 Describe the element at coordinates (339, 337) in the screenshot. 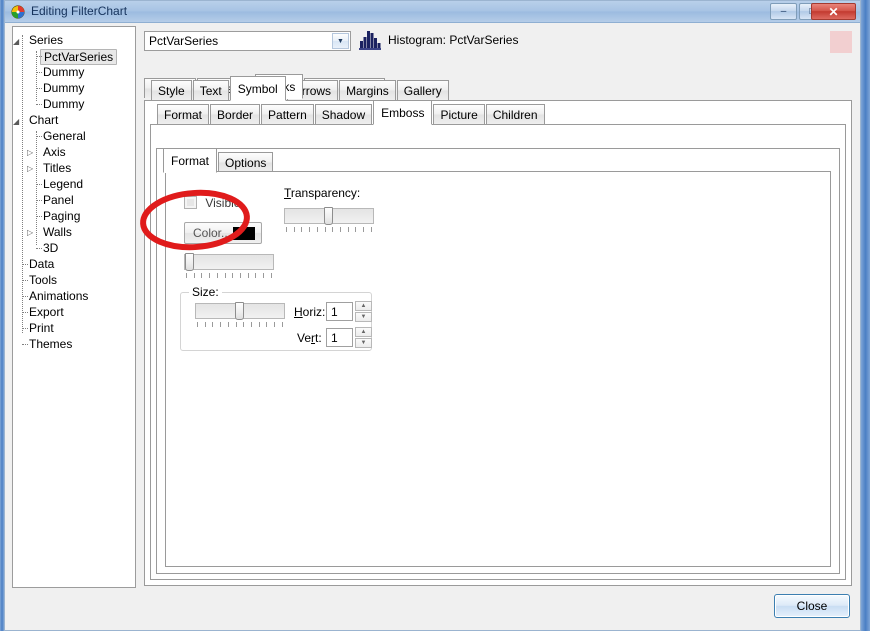

I see `vert-input: 1` at that location.